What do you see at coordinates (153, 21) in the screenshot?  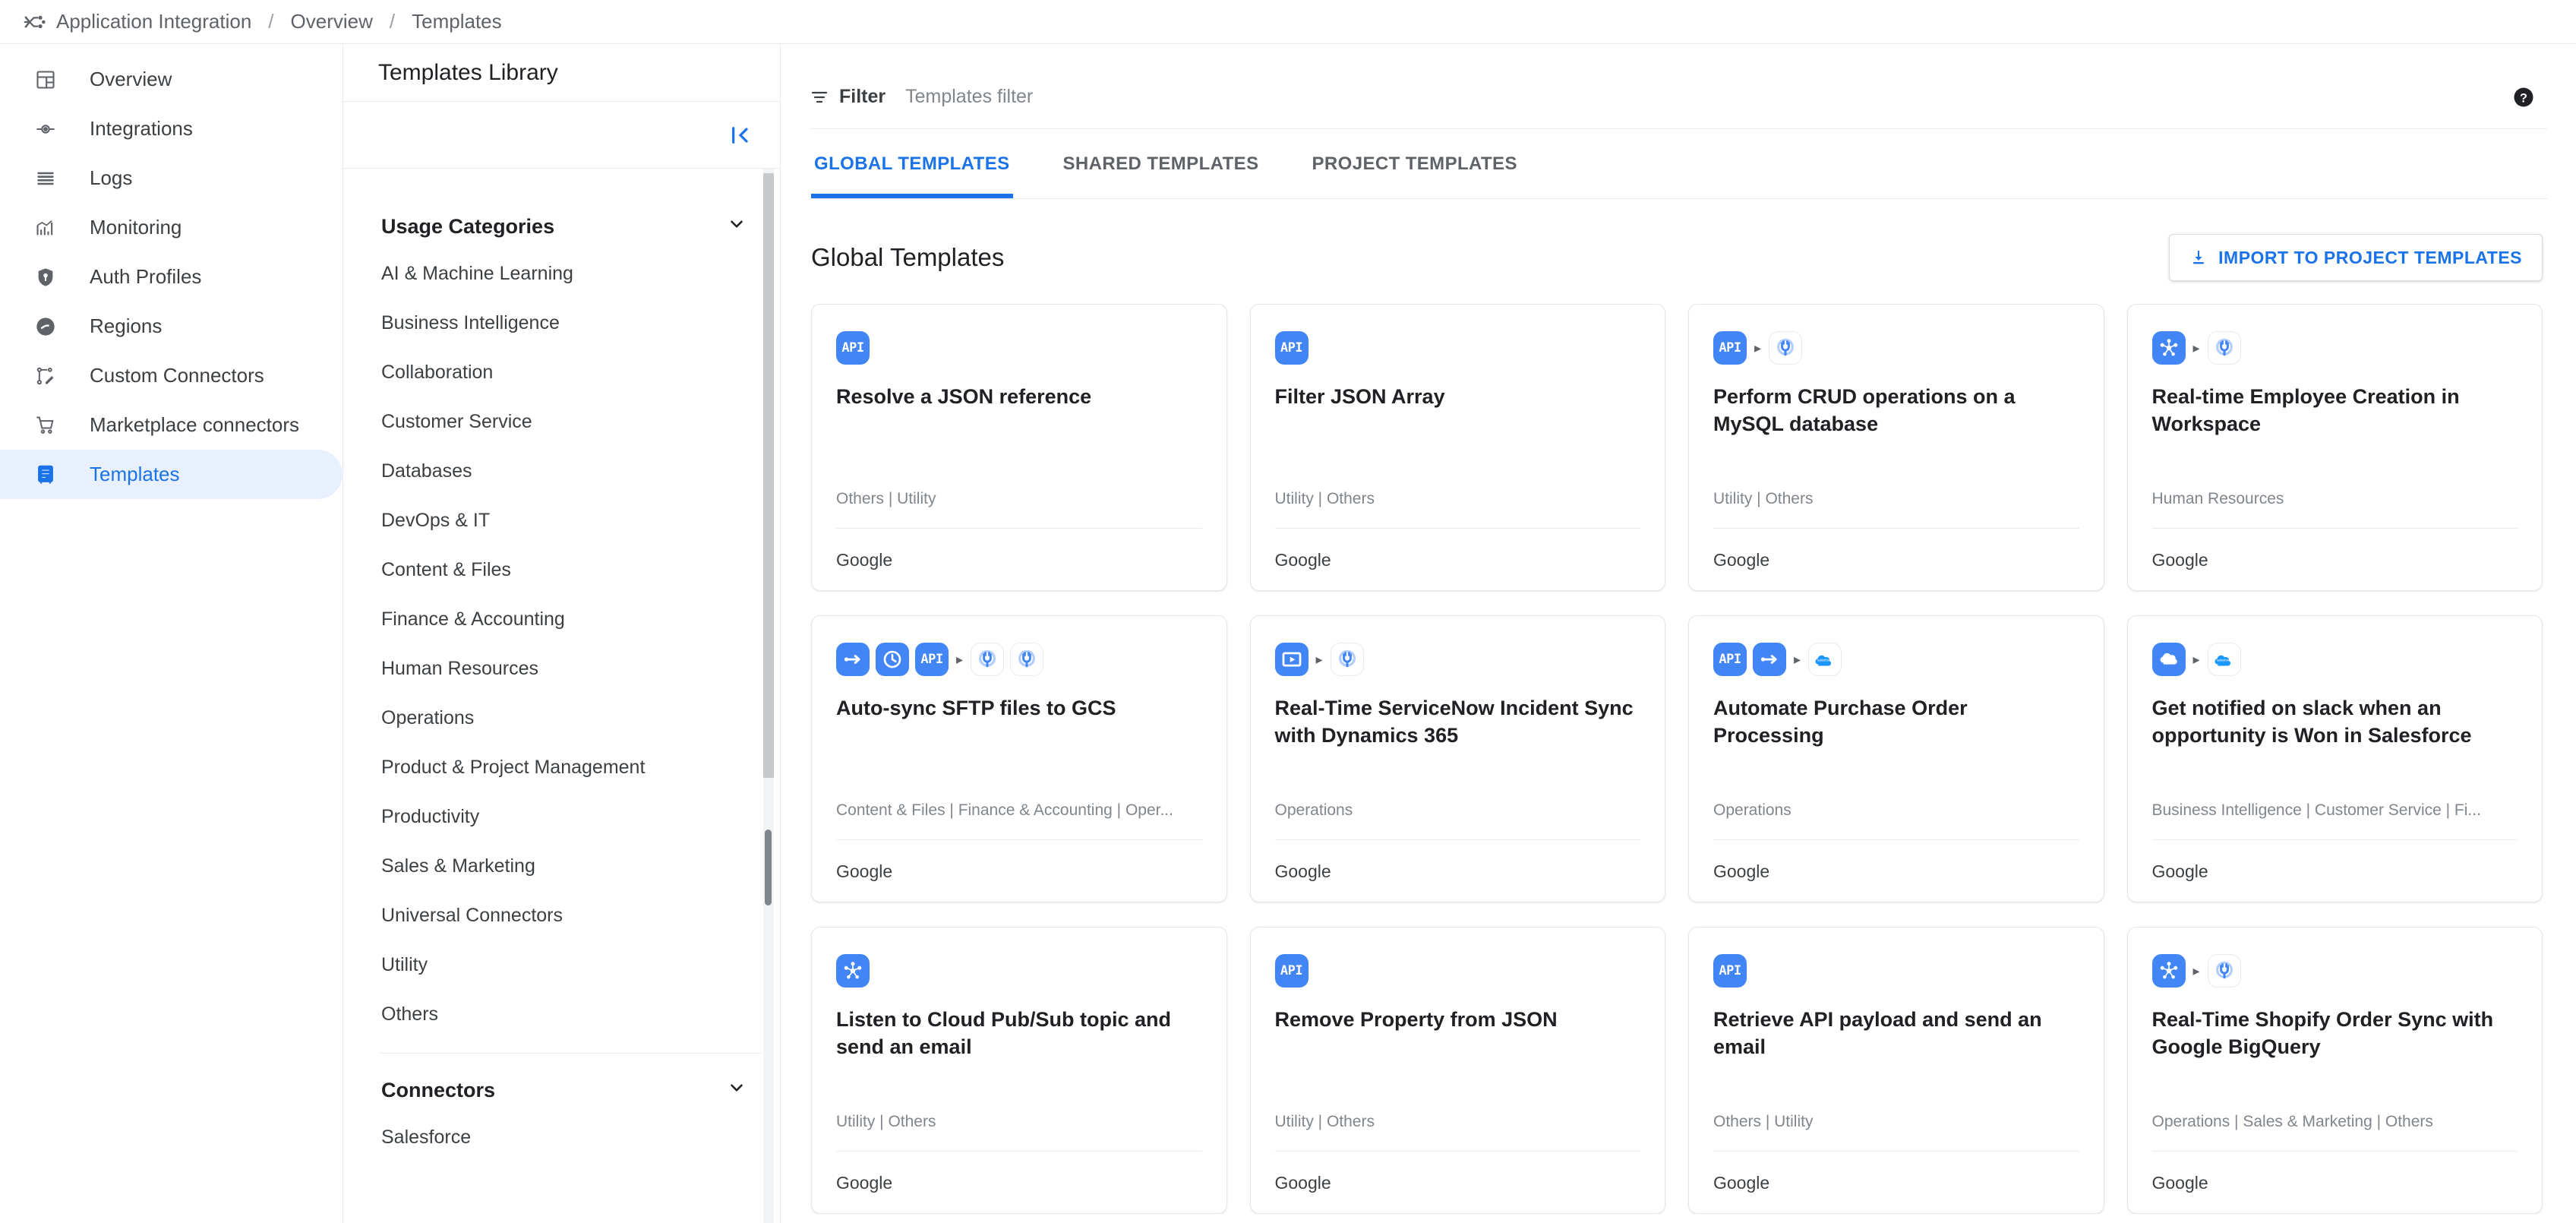 I see `breadcrumb-item-app: Application Integration` at bounding box center [153, 21].